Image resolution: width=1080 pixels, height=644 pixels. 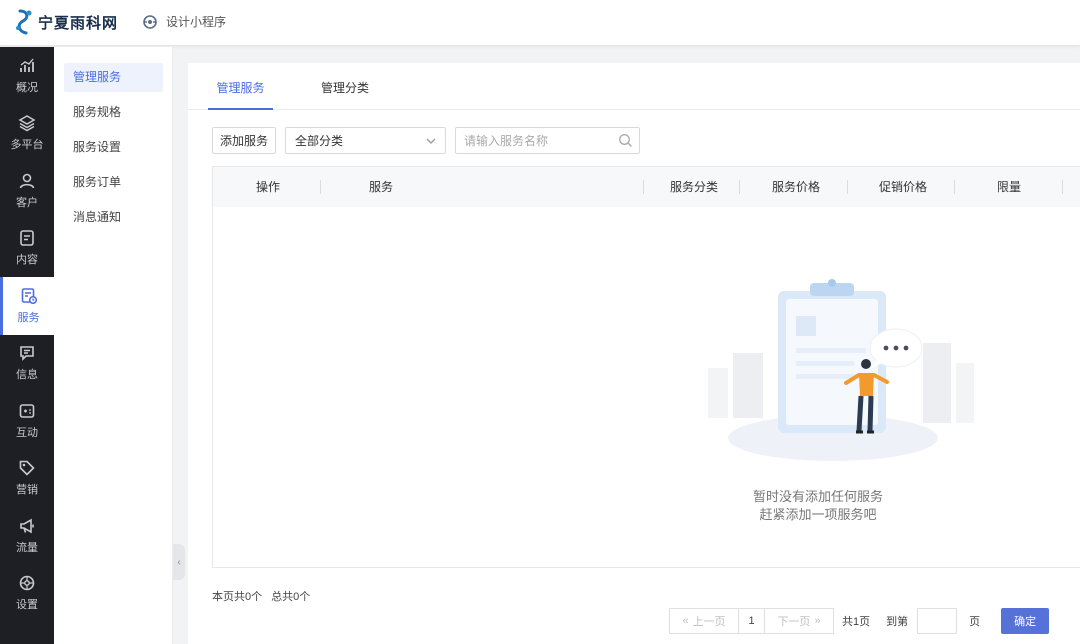 What do you see at coordinates (78, 22) in the screenshot?
I see `brand-name: 宁夏雨科网` at bounding box center [78, 22].